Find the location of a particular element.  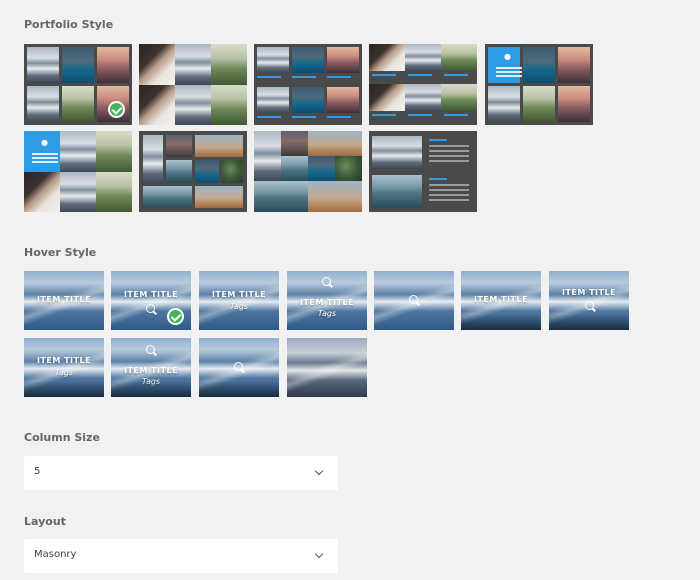

portfolio-style-option-6: ● is located at coordinates (78, 171).